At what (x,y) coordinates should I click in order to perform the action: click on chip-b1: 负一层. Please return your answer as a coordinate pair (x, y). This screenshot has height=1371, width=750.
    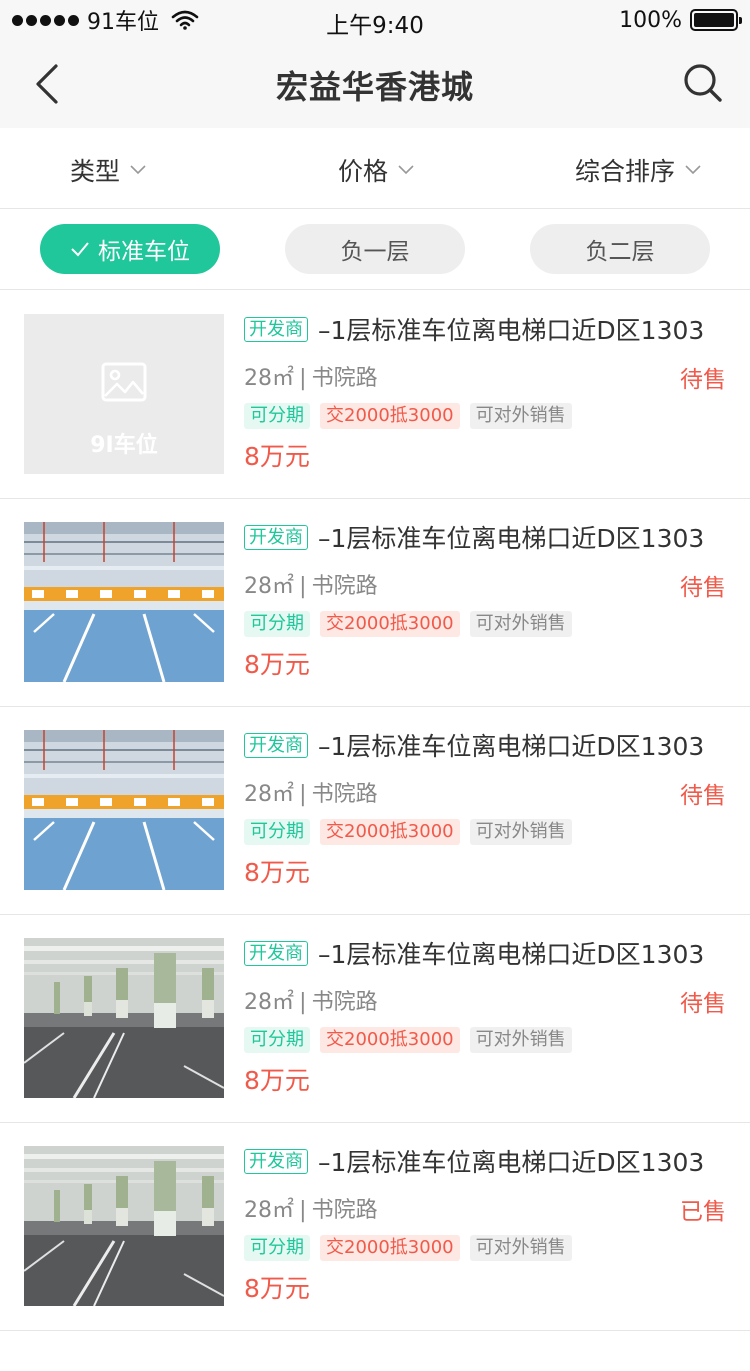
    Looking at the image, I should click on (375, 249).